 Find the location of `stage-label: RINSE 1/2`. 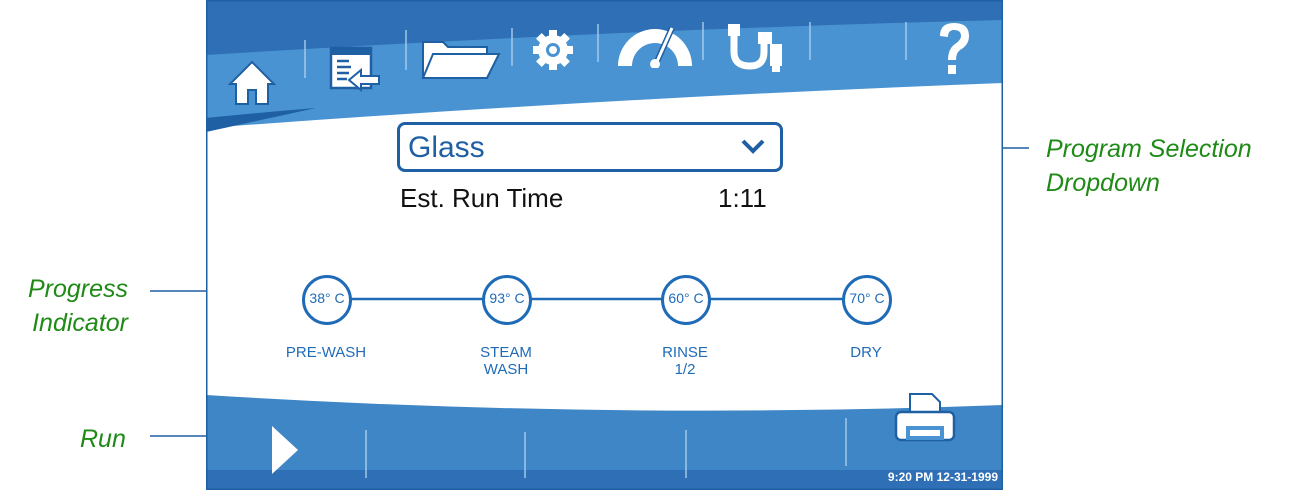

stage-label: RINSE 1/2 is located at coordinates (685, 361).